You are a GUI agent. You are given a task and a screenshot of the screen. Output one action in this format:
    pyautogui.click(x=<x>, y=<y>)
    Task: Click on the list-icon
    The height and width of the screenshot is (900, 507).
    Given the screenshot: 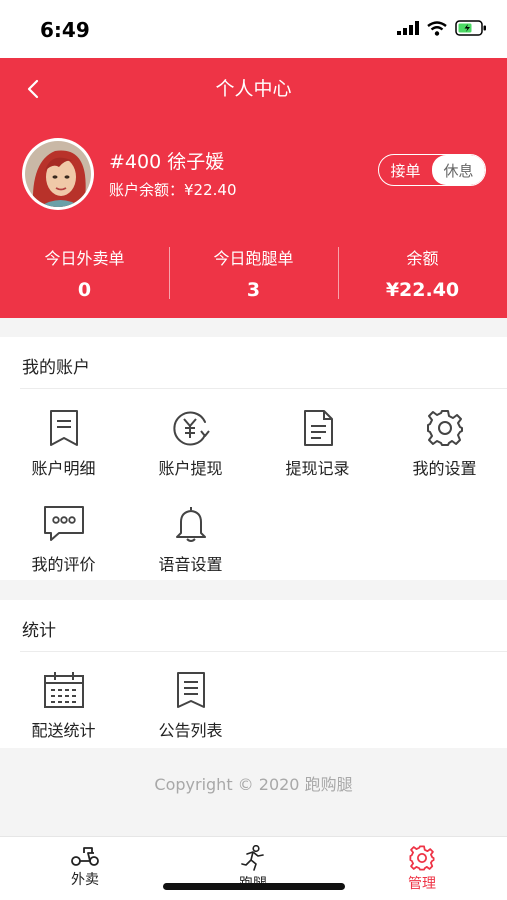 What is the action you would take?
    pyautogui.click(x=190, y=690)
    